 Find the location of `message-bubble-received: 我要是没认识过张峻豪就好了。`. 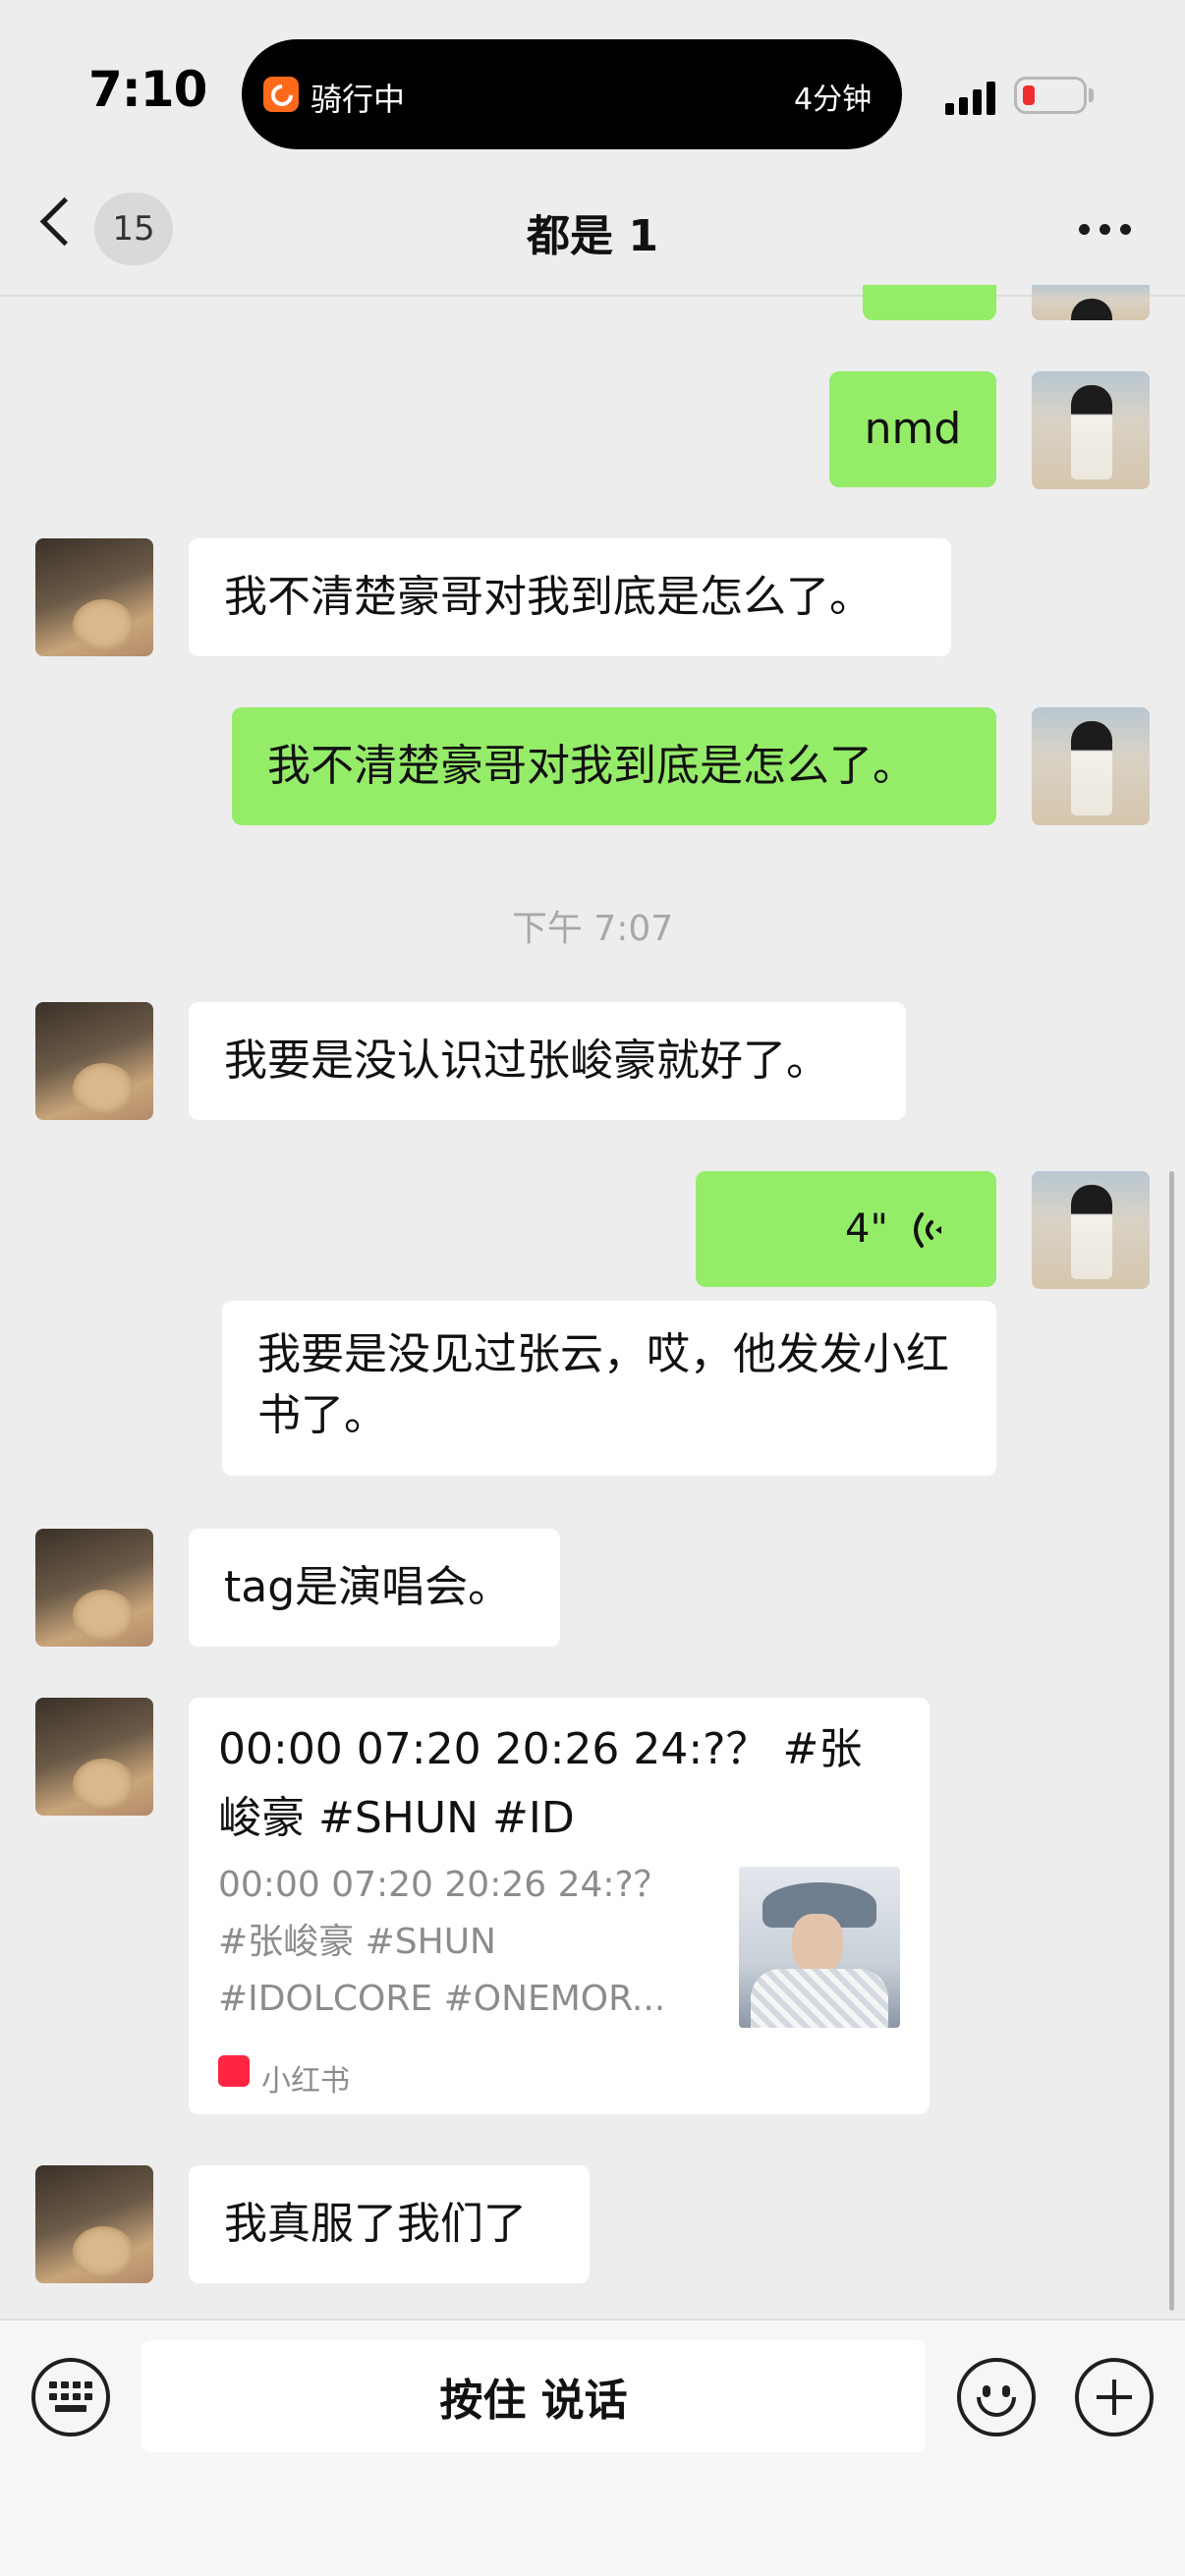

message-bubble-received: 我要是没认识过张峻豪就好了。 is located at coordinates (548, 1061).